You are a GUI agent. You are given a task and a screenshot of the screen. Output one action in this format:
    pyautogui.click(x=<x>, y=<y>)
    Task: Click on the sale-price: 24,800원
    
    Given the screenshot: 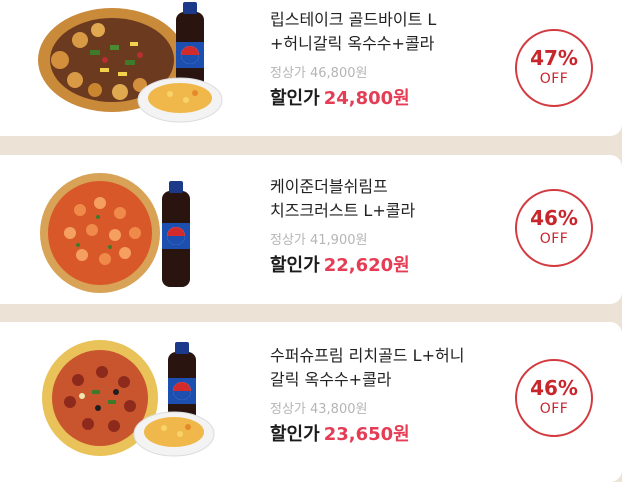 What is the action you would take?
    pyautogui.click(x=366, y=98)
    